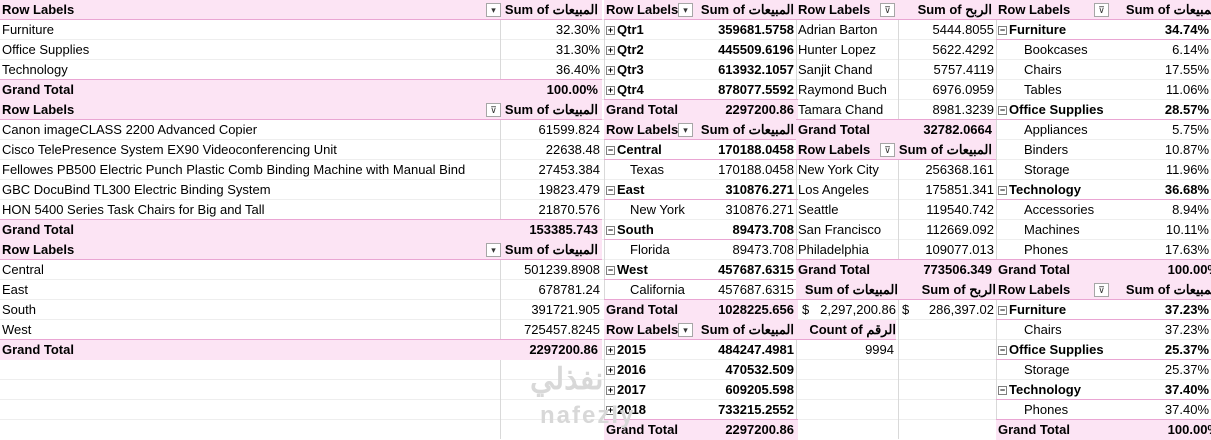 Image resolution: width=1211 pixels, height=440 pixels. What do you see at coordinates (46, 49) in the screenshot?
I see `pivot-row-label: Office Supplies` at bounding box center [46, 49].